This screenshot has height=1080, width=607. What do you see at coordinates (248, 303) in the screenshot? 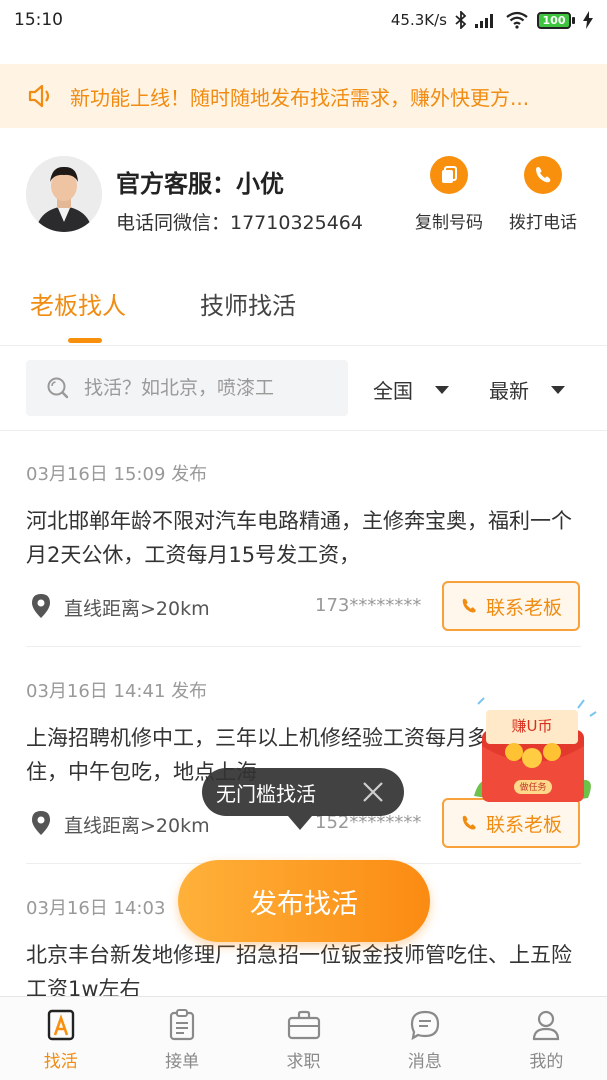
I see `tab-tech-find-work: 技师找活` at bounding box center [248, 303].